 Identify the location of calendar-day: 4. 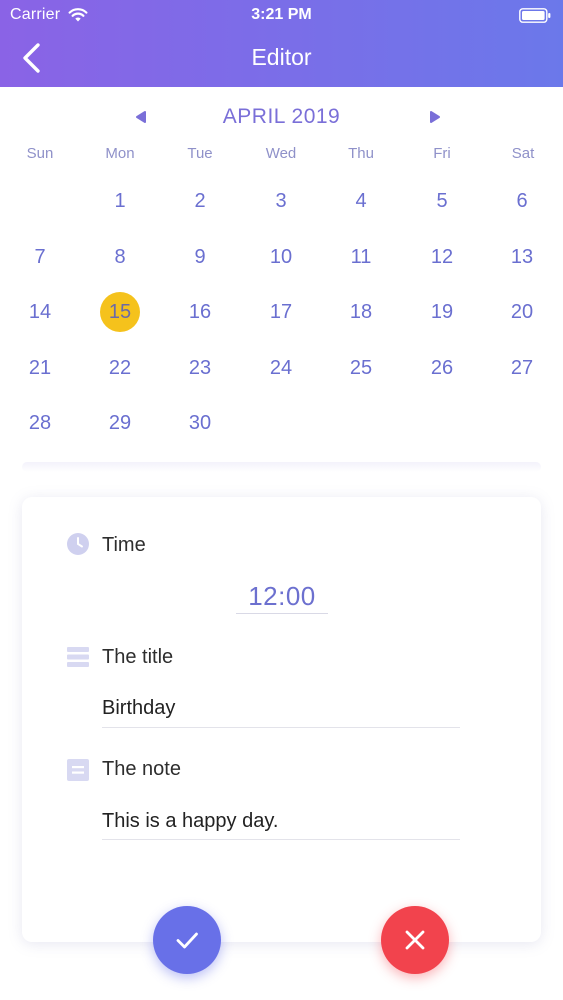
(361, 201).